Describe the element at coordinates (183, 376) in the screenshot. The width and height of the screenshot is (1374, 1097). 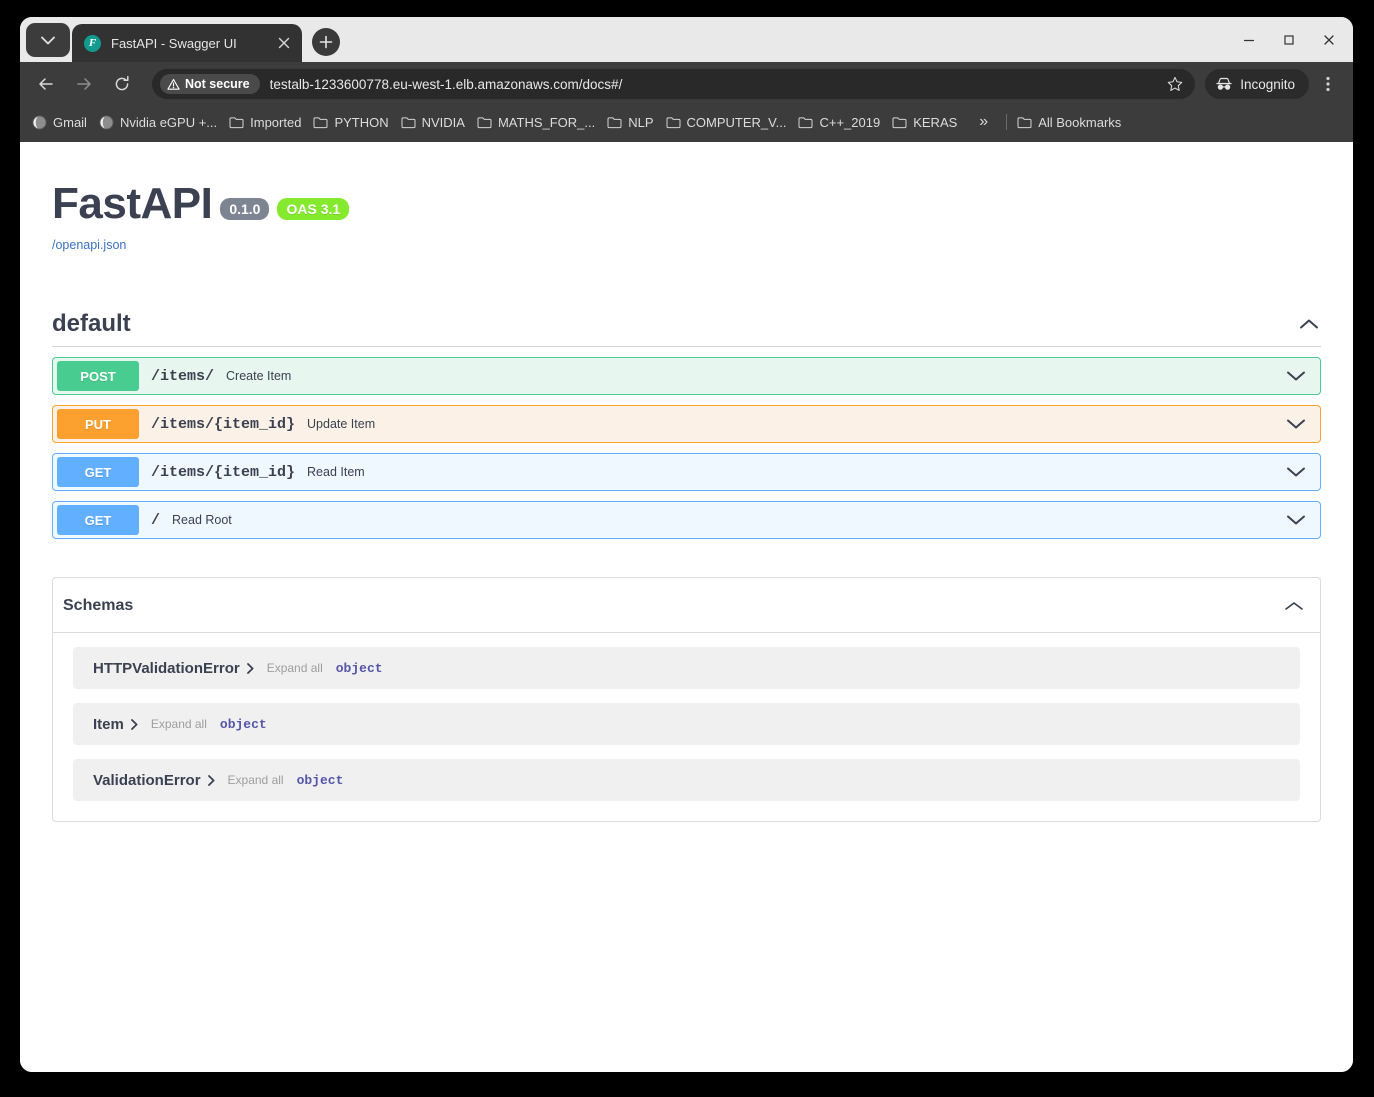
I see `operation-path: /items/` at that location.